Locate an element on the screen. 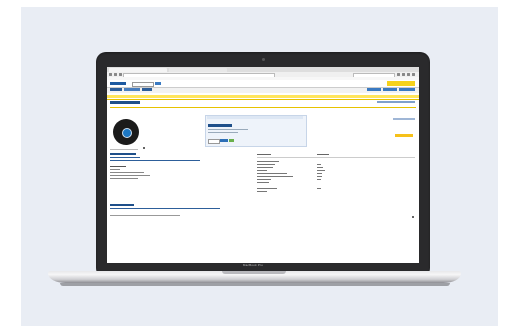 The height and width of the screenshot is (334, 506). reload-icon is located at coordinates (120, 74).